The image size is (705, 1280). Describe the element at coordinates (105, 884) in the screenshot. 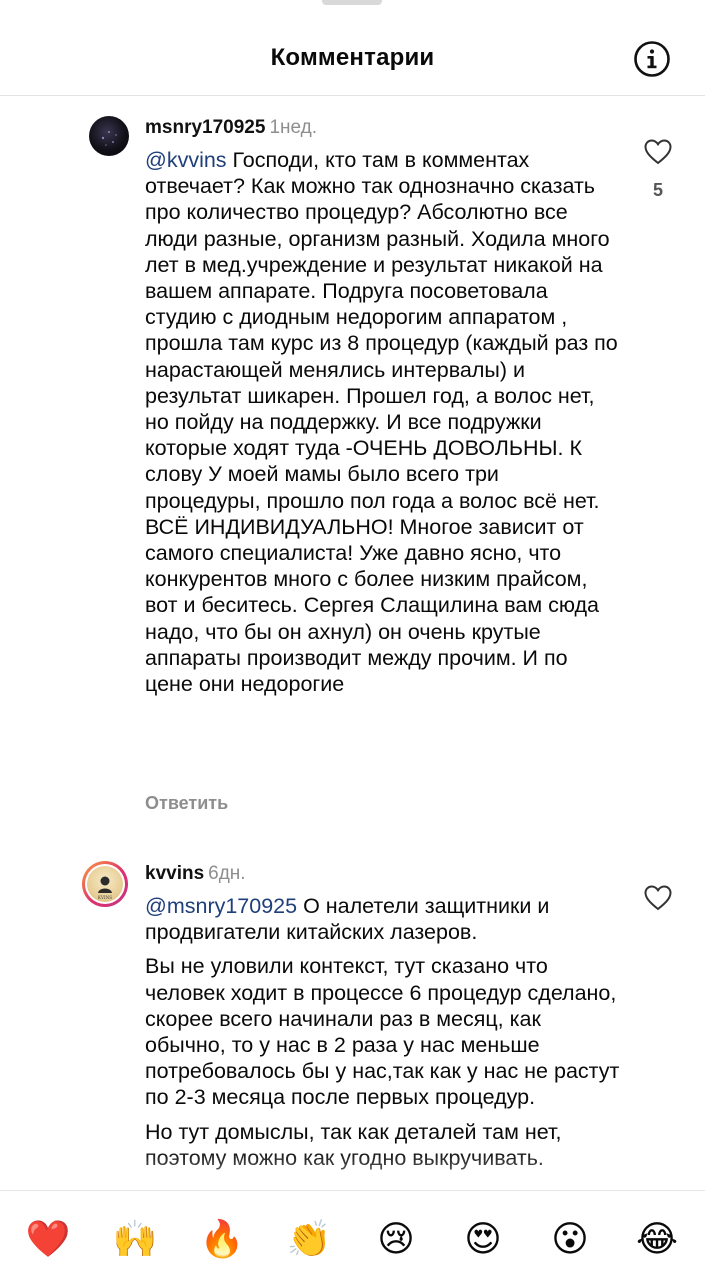

I see `avatar: KVINS` at that location.